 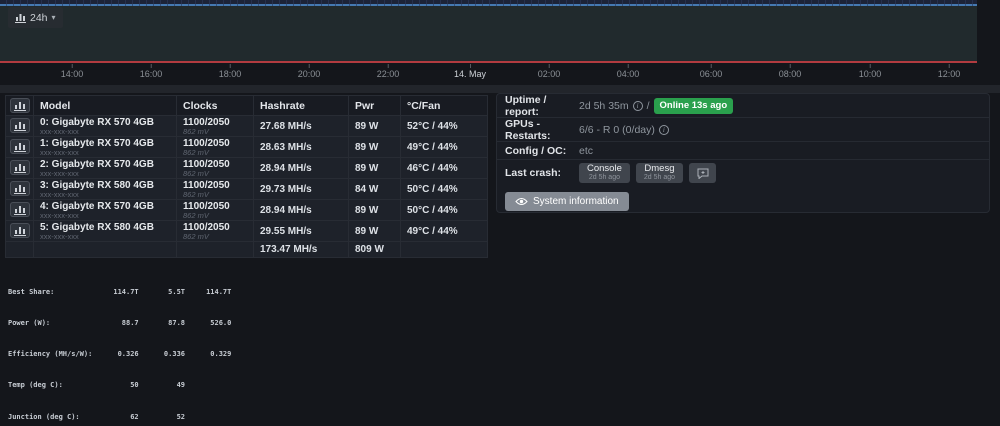 What do you see at coordinates (949, 71) in the screenshot?
I see `x-tick: 12:00` at bounding box center [949, 71].